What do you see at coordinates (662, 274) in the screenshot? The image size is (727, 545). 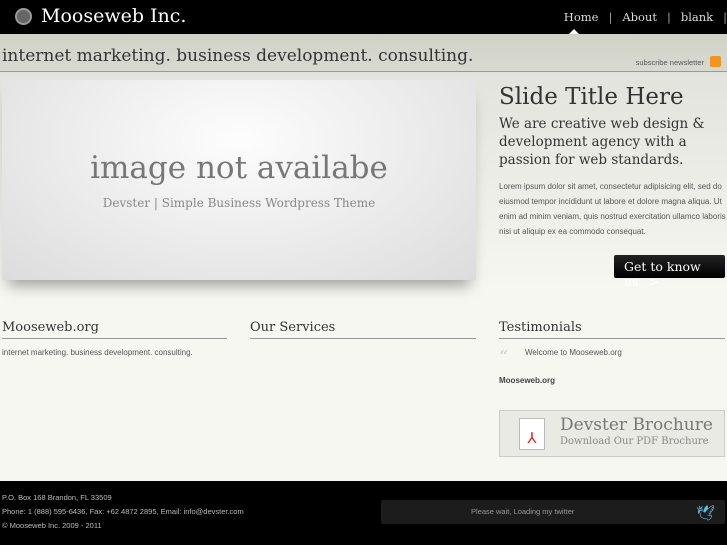 I see `cta-label: Get to know us` at bounding box center [662, 274].